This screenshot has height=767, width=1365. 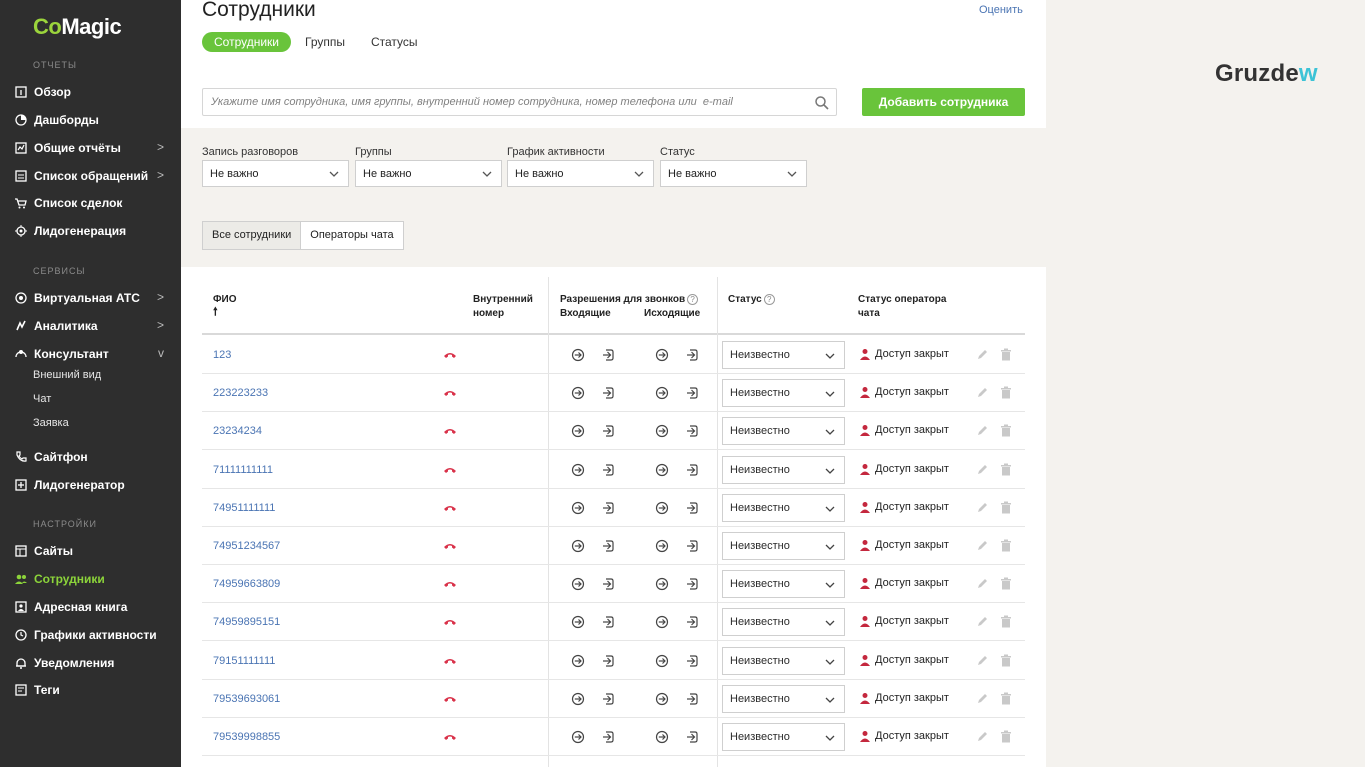 What do you see at coordinates (275, 173) in the screenshot?
I see `filter-call-recording-select: Не важно` at bounding box center [275, 173].